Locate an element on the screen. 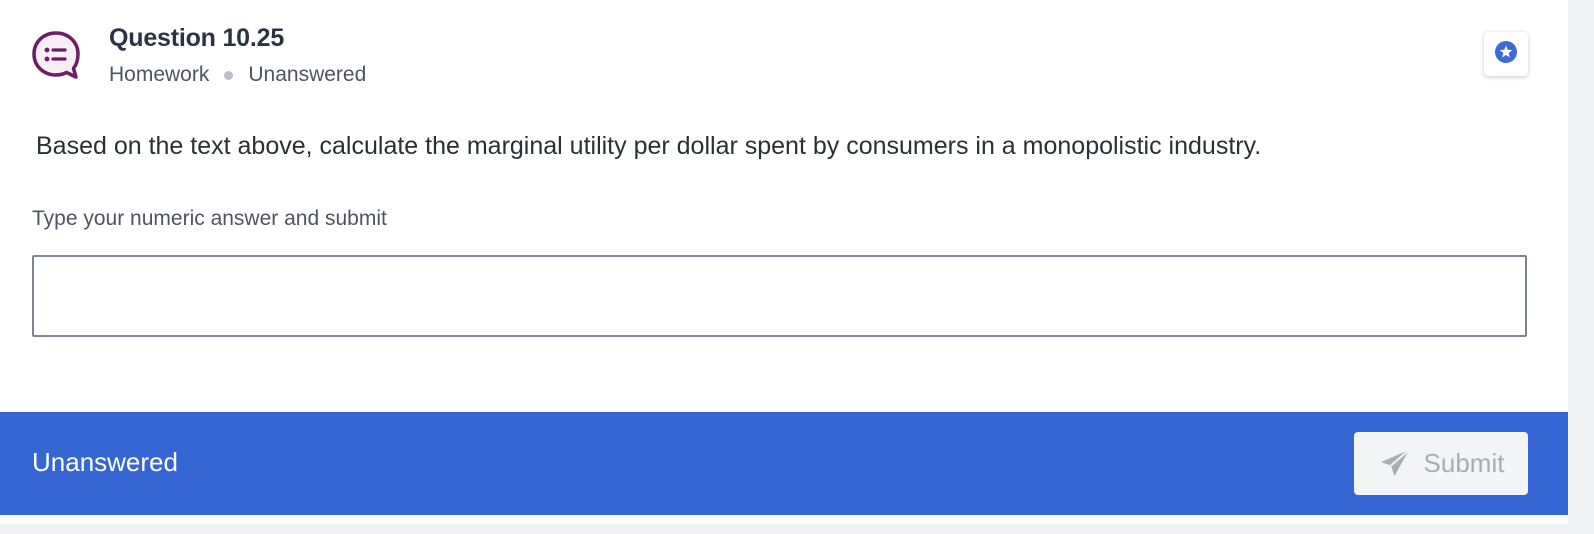 The width and height of the screenshot is (1594, 534). question-category: Homework is located at coordinates (159, 74).